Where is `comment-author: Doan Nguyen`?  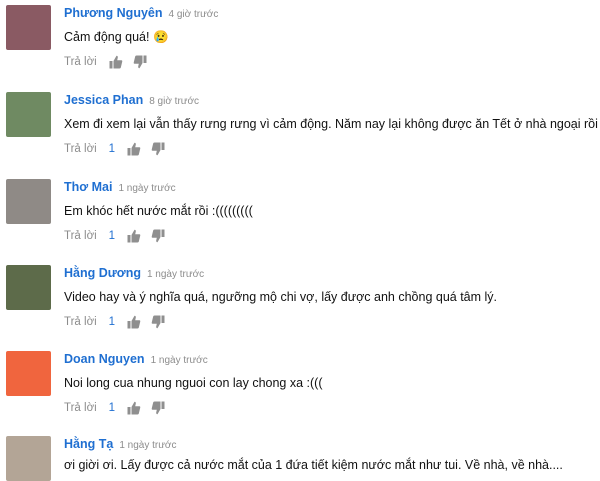 comment-author: Doan Nguyen is located at coordinates (104, 359).